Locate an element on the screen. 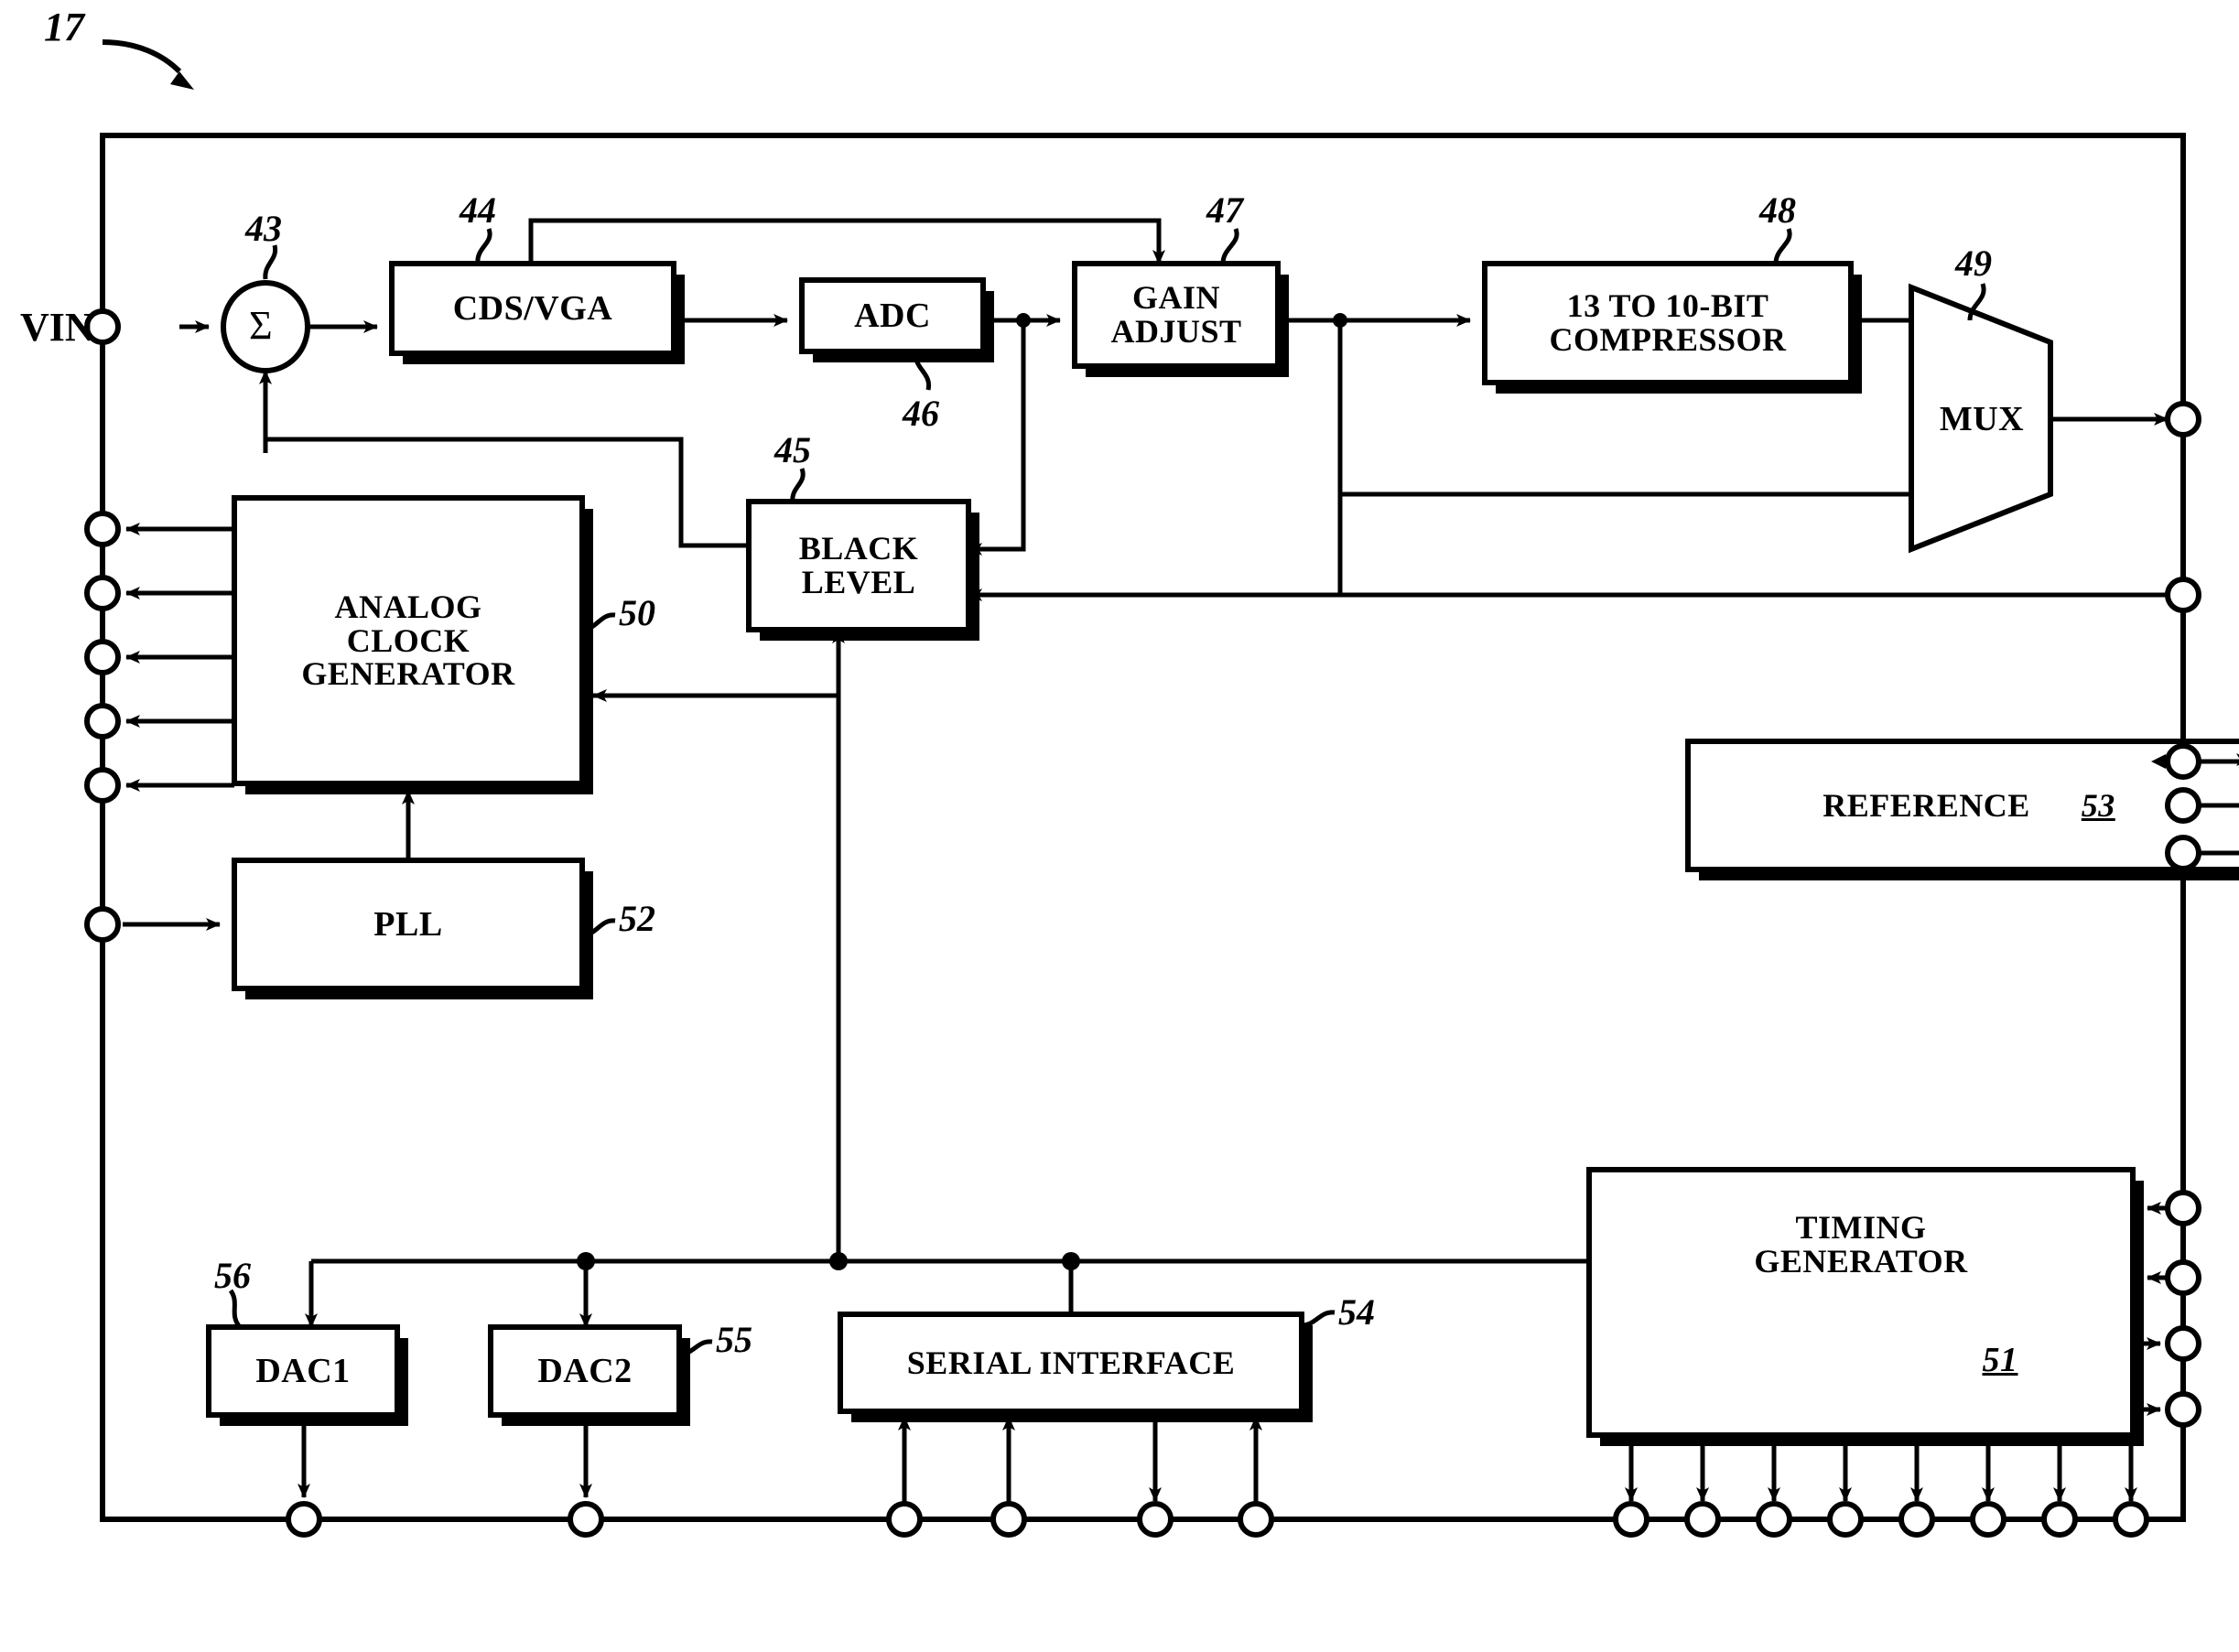 The height and width of the screenshot is (1652, 2239). block-rect-serial-interface is located at coordinates (1071, 1363).